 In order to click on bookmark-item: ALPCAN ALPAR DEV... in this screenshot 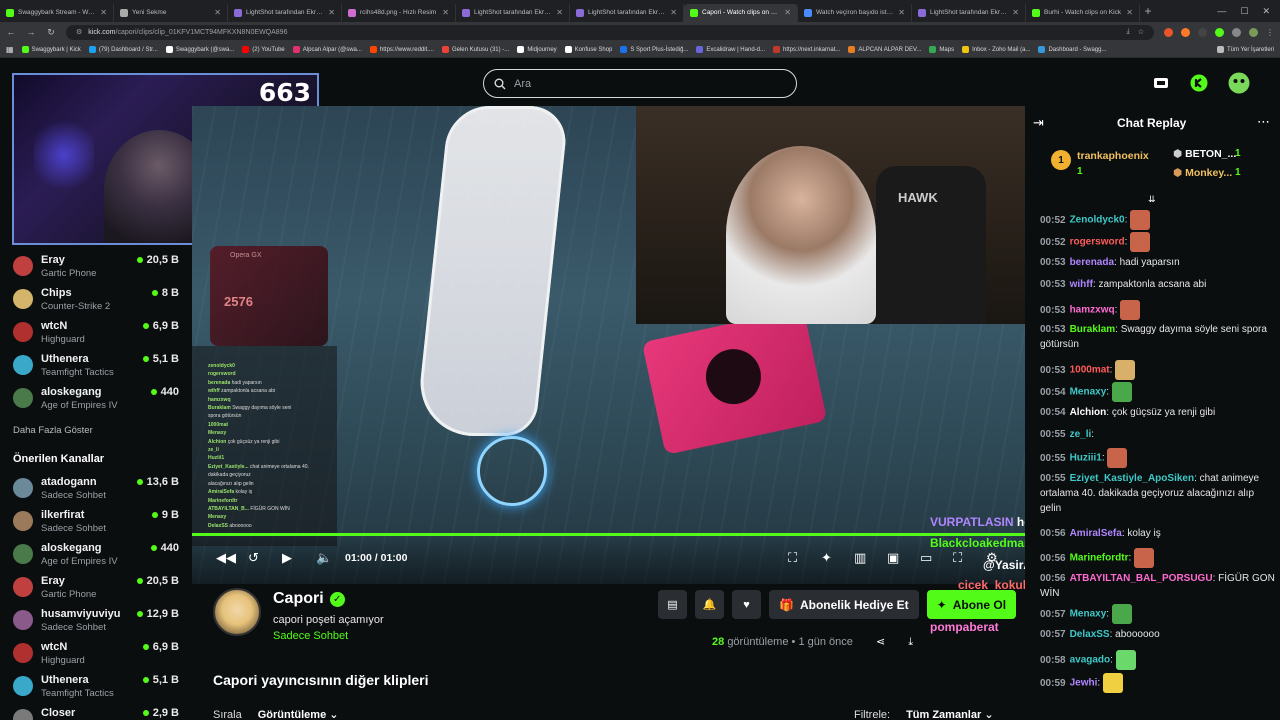, I will do `click(884, 49)`.